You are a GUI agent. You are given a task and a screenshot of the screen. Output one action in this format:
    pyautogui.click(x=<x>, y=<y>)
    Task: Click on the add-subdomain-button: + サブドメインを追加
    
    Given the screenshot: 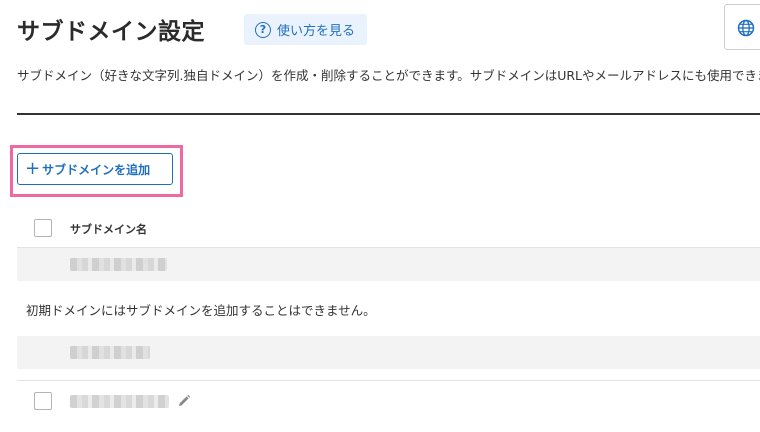 What is the action you would take?
    pyautogui.click(x=95, y=169)
    